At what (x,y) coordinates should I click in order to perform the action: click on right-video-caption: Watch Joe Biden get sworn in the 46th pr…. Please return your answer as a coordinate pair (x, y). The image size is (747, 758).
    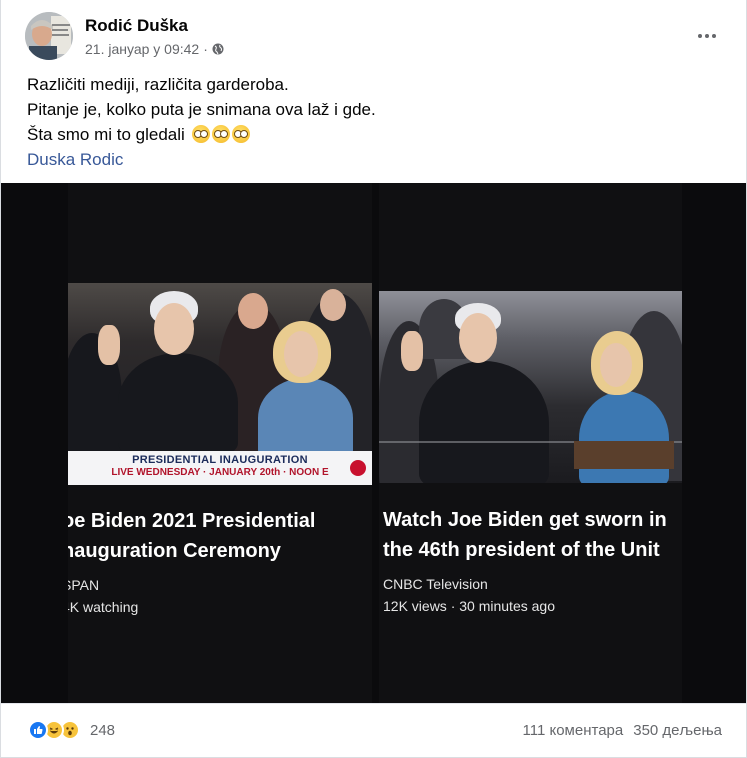
    Looking at the image, I should click on (532, 561).